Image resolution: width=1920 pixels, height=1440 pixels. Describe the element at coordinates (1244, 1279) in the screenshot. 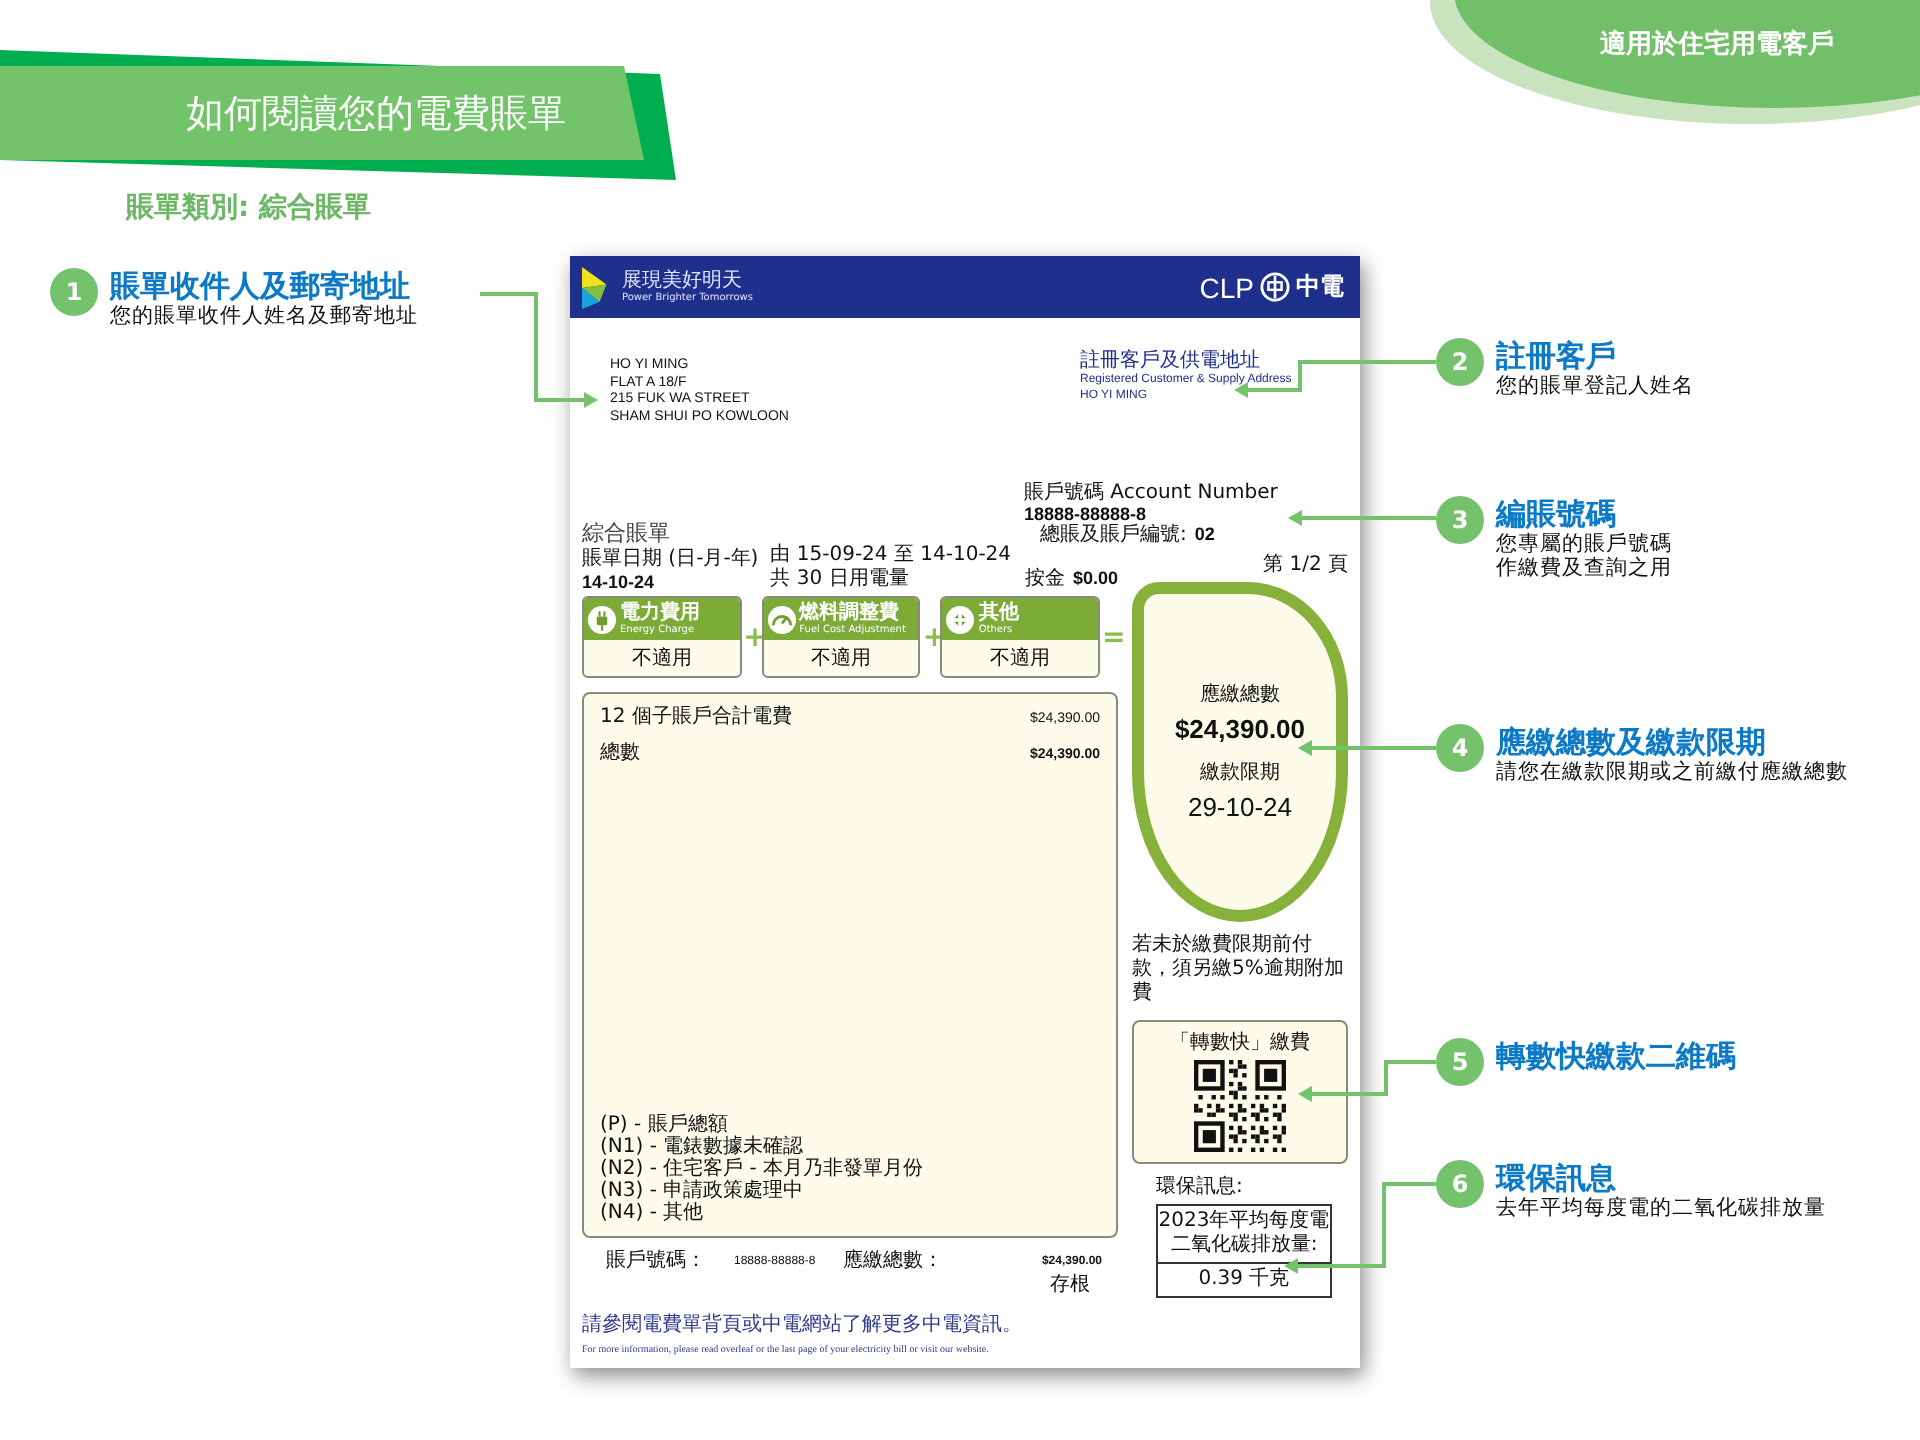

I see `emission-value: 0.39 千克` at that location.